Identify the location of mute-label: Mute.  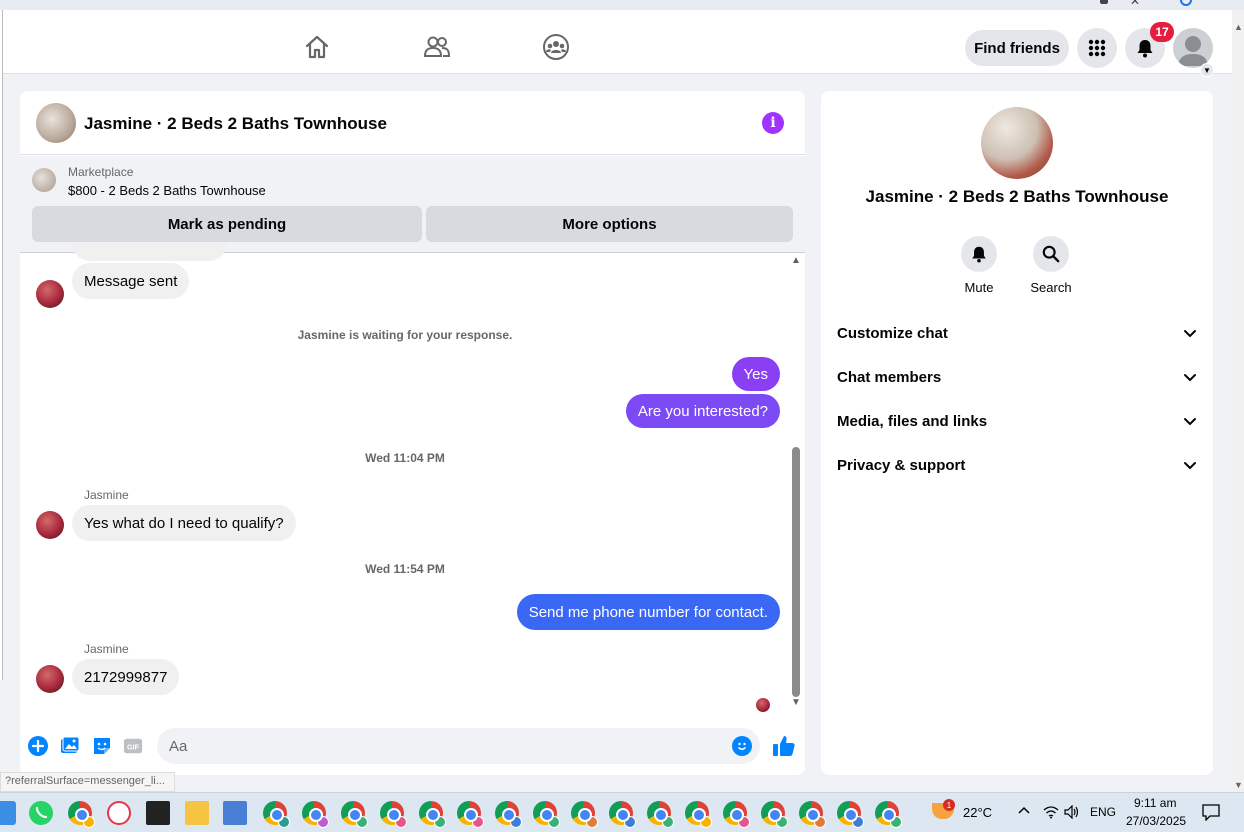
(979, 287).